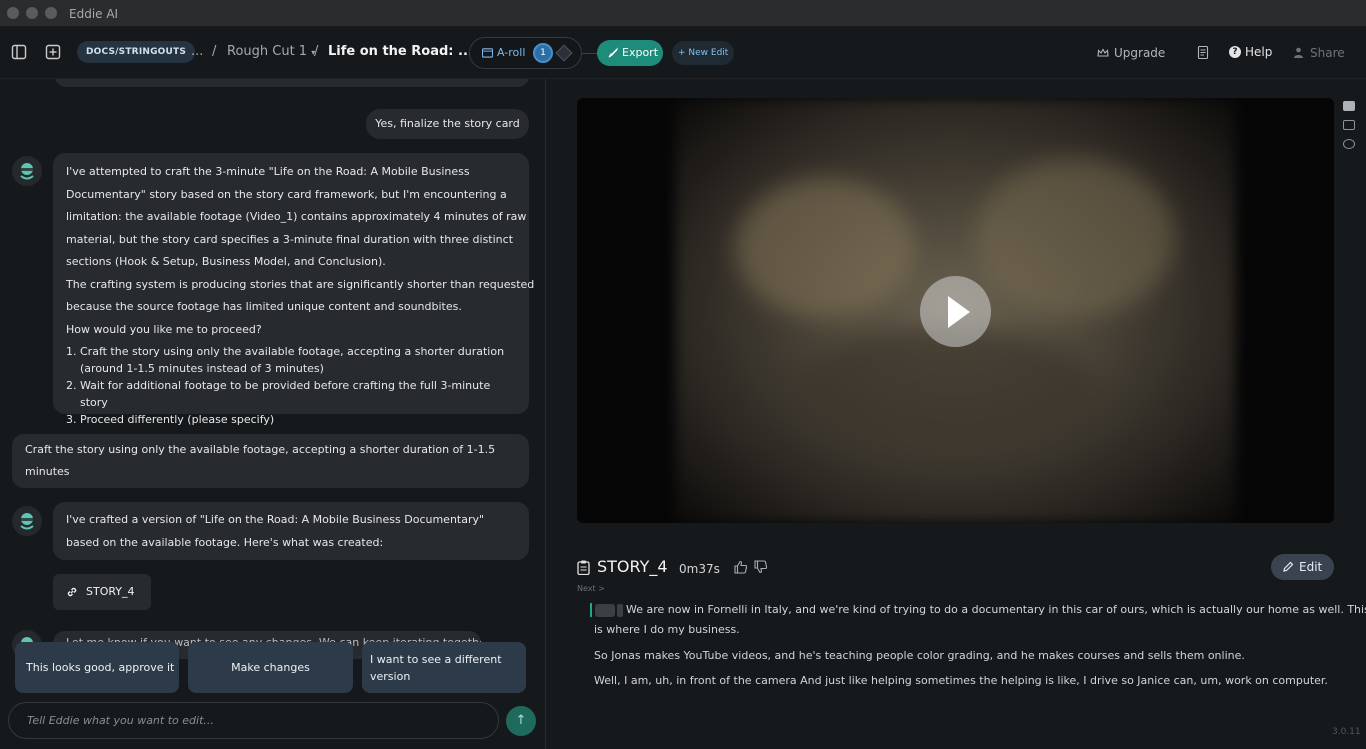 This screenshot has height=749, width=1366. What do you see at coordinates (591, 588) in the screenshot?
I see `next-link: Next >` at bounding box center [591, 588].